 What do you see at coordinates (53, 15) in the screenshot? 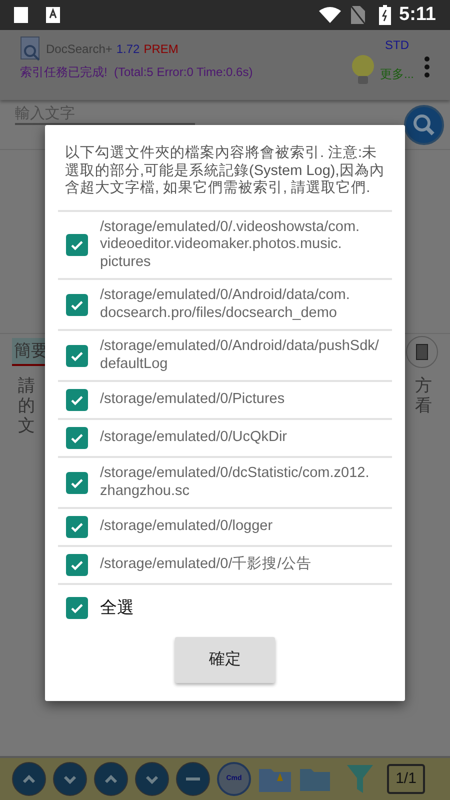
I see `font-icon` at bounding box center [53, 15].